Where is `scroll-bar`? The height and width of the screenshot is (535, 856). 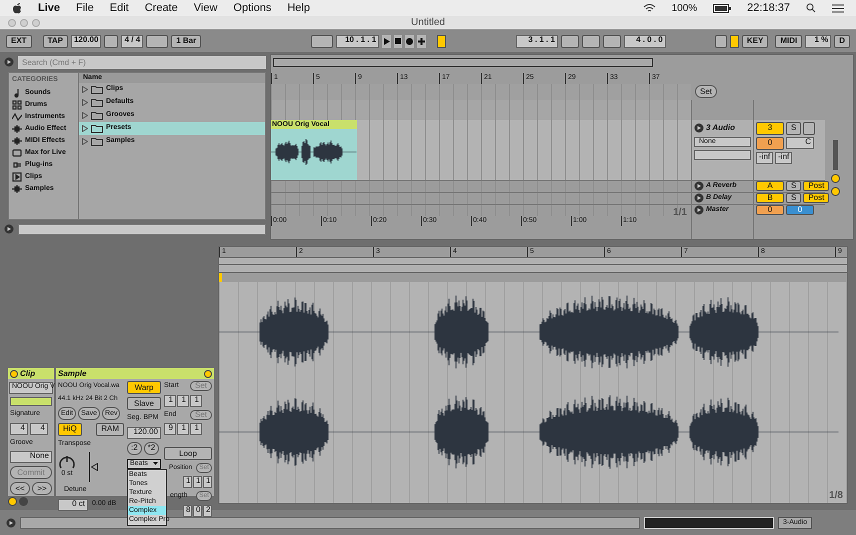 scroll-bar is located at coordinates (835, 155).